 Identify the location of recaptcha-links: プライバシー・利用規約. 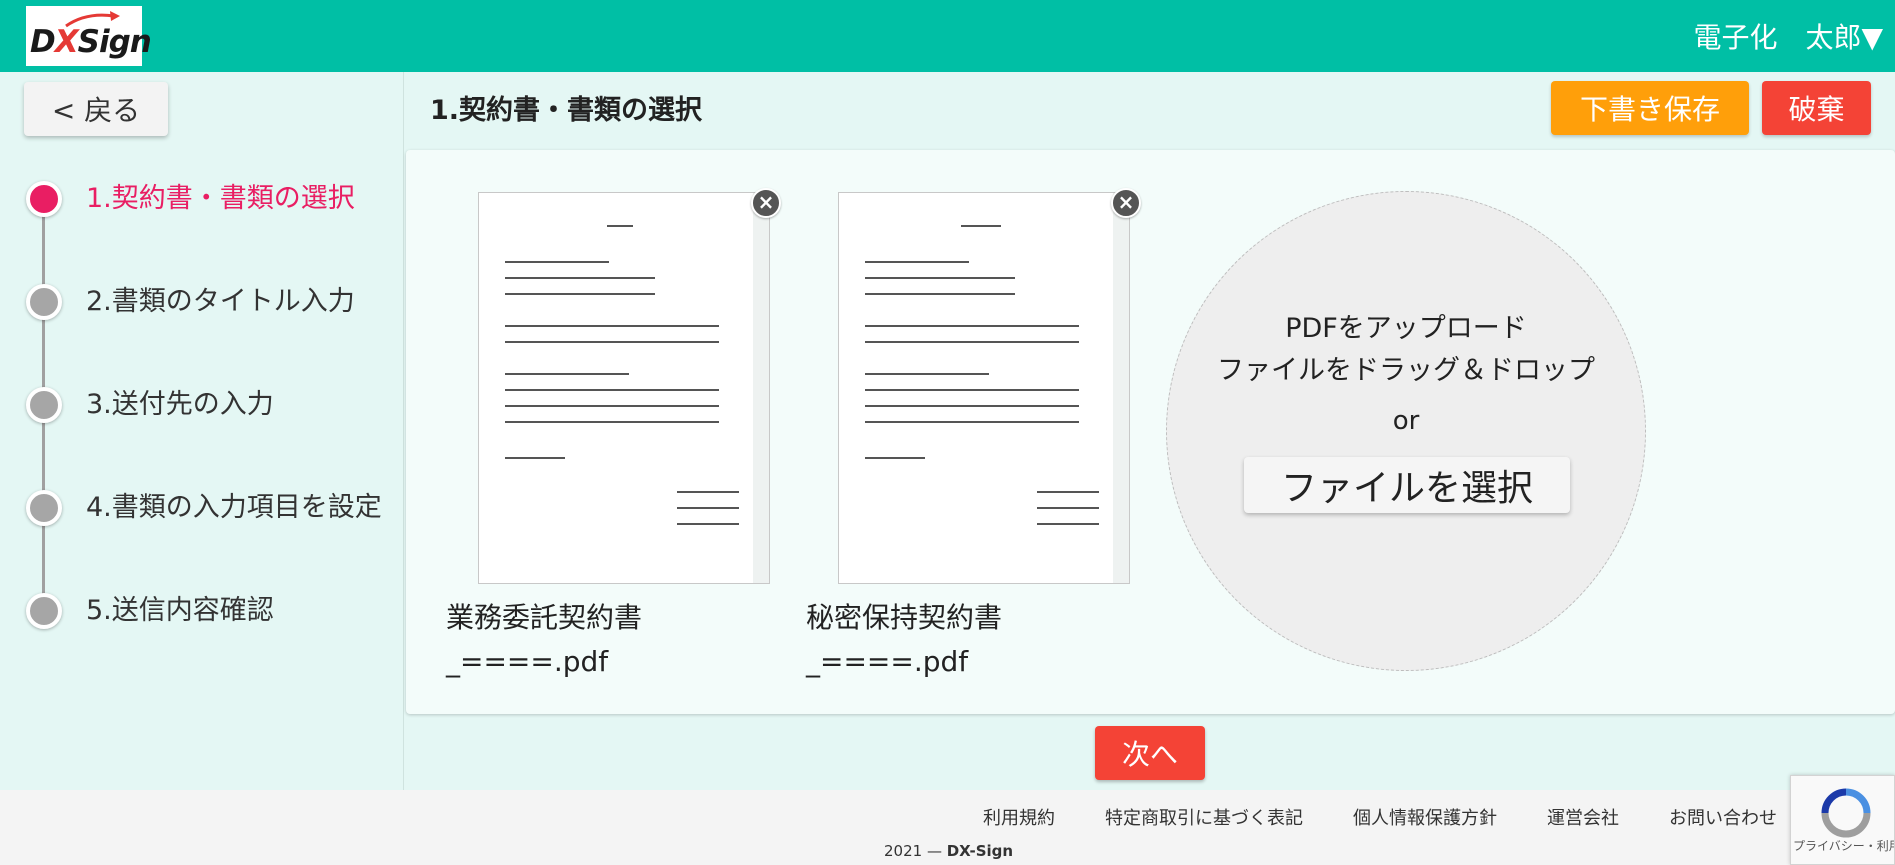
(1843, 846).